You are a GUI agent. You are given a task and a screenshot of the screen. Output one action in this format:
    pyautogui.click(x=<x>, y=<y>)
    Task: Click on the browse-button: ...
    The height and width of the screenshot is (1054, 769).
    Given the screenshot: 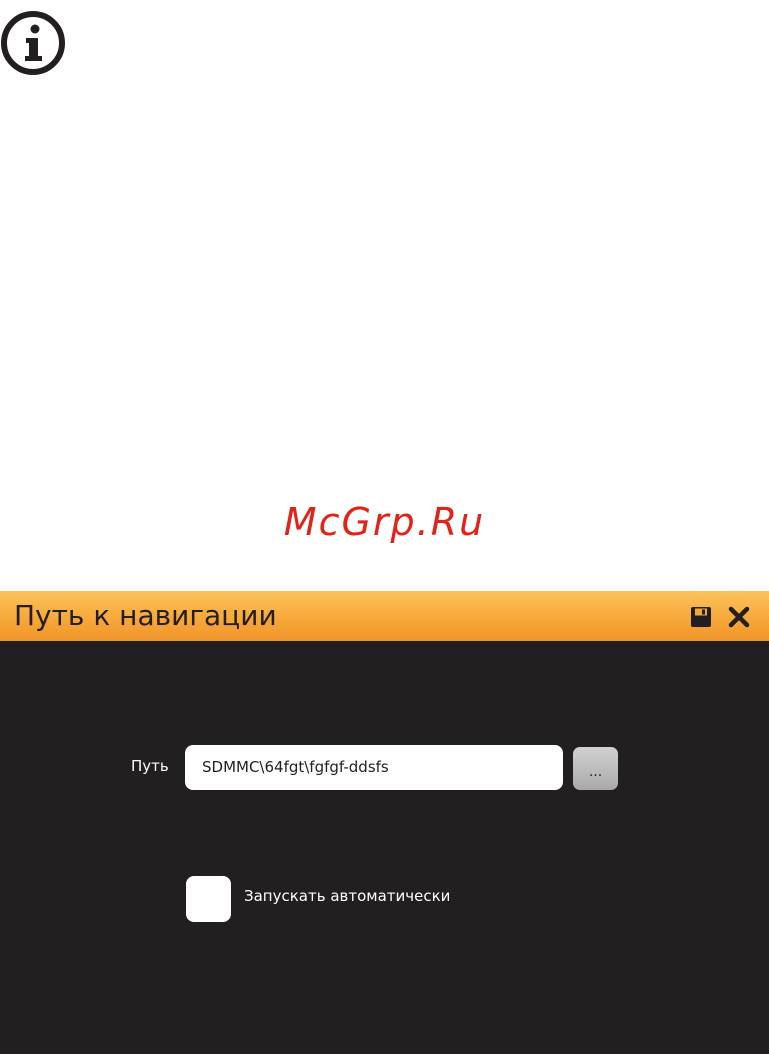 What is the action you would take?
    pyautogui.click(x=595, y=768)
    